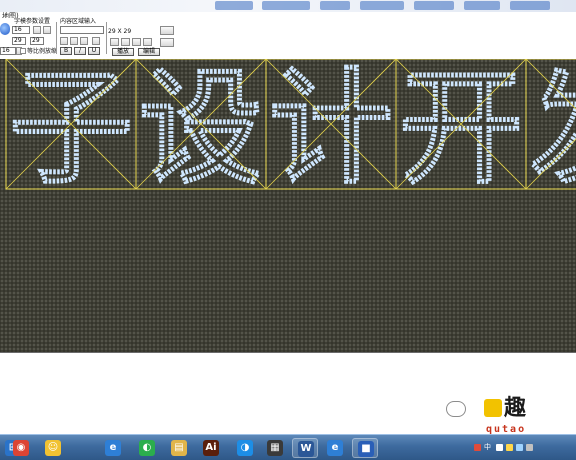  Describe the element at coordinates (493, 408) in the screenshot. I see `badge-icon` at that location.